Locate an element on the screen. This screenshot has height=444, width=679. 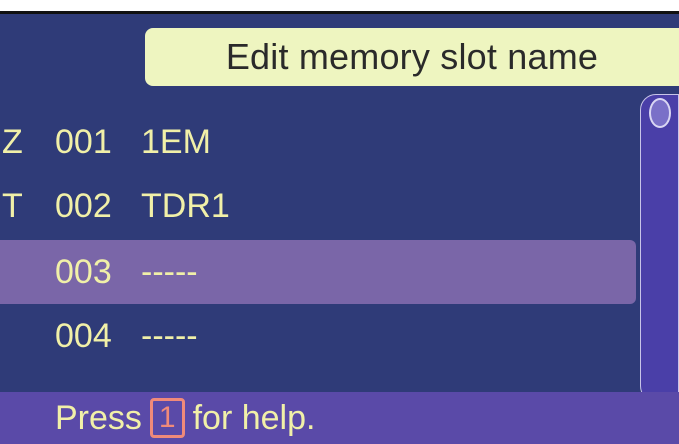
footer-suffix: for help. is located at coordinates (254, 417).